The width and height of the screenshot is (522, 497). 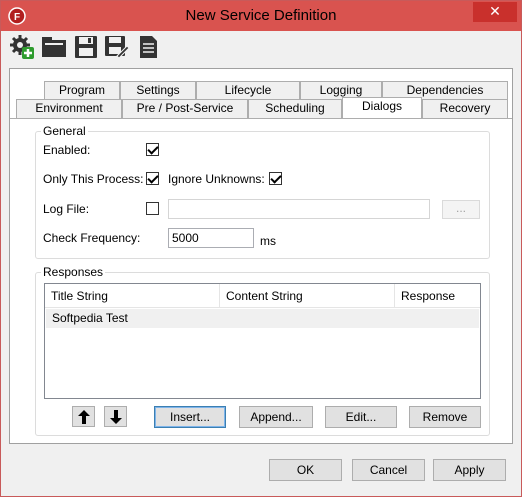 I want to click on column-title-string: Title String, so click(x=132, y=296).